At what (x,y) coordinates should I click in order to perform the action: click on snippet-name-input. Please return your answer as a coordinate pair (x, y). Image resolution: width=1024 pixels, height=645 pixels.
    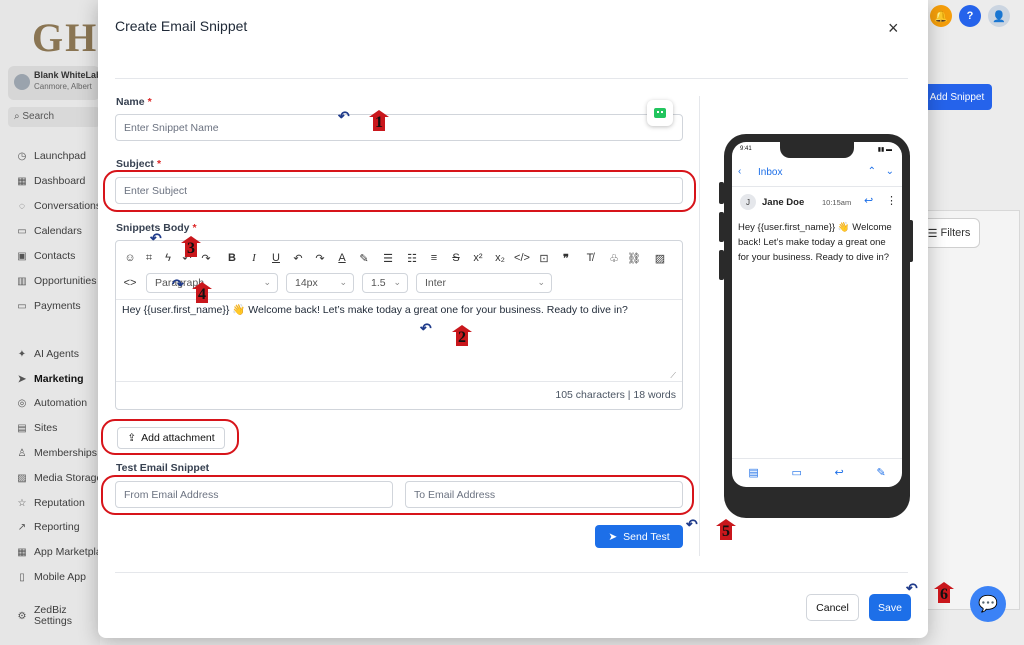
    Looking at the image, I should click on (399, 127).